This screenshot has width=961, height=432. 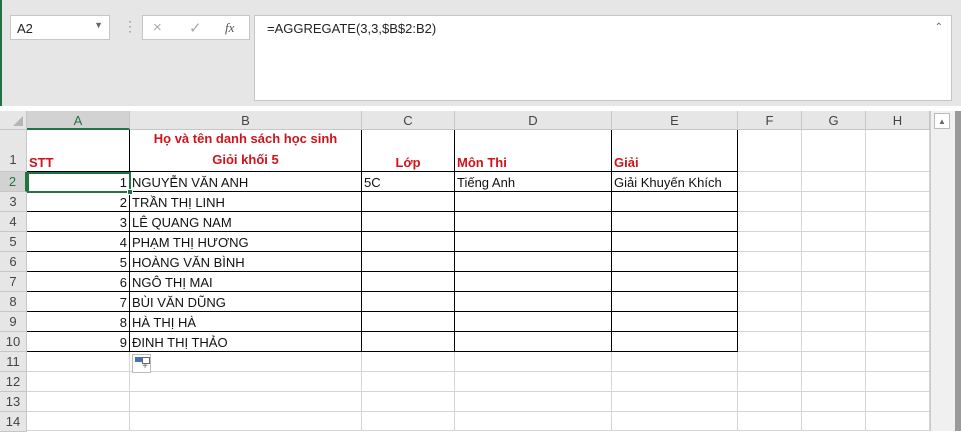 I want to click on cell-c5, so click(x=408, y=242).